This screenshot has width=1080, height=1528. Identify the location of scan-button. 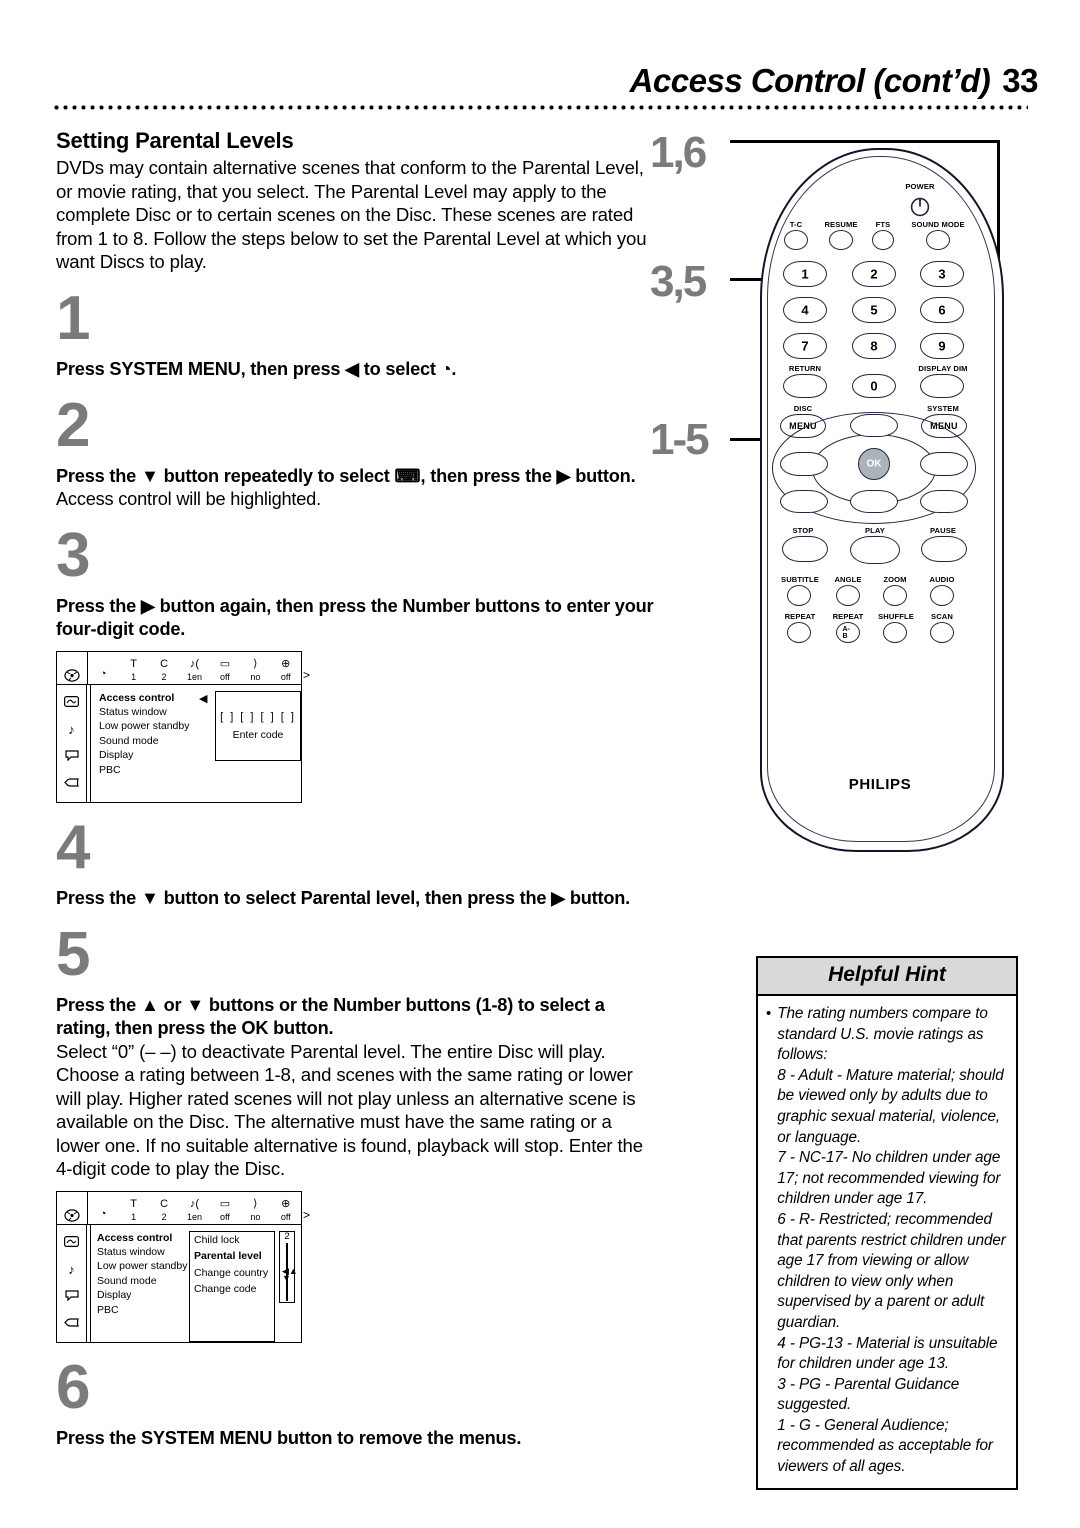
(942, 632).